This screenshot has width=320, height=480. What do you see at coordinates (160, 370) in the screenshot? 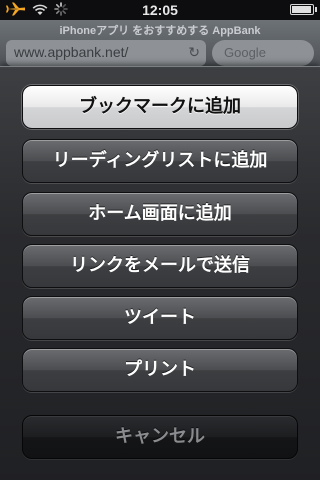
I see `print-button: プリント` at bounding box center [160, 370].